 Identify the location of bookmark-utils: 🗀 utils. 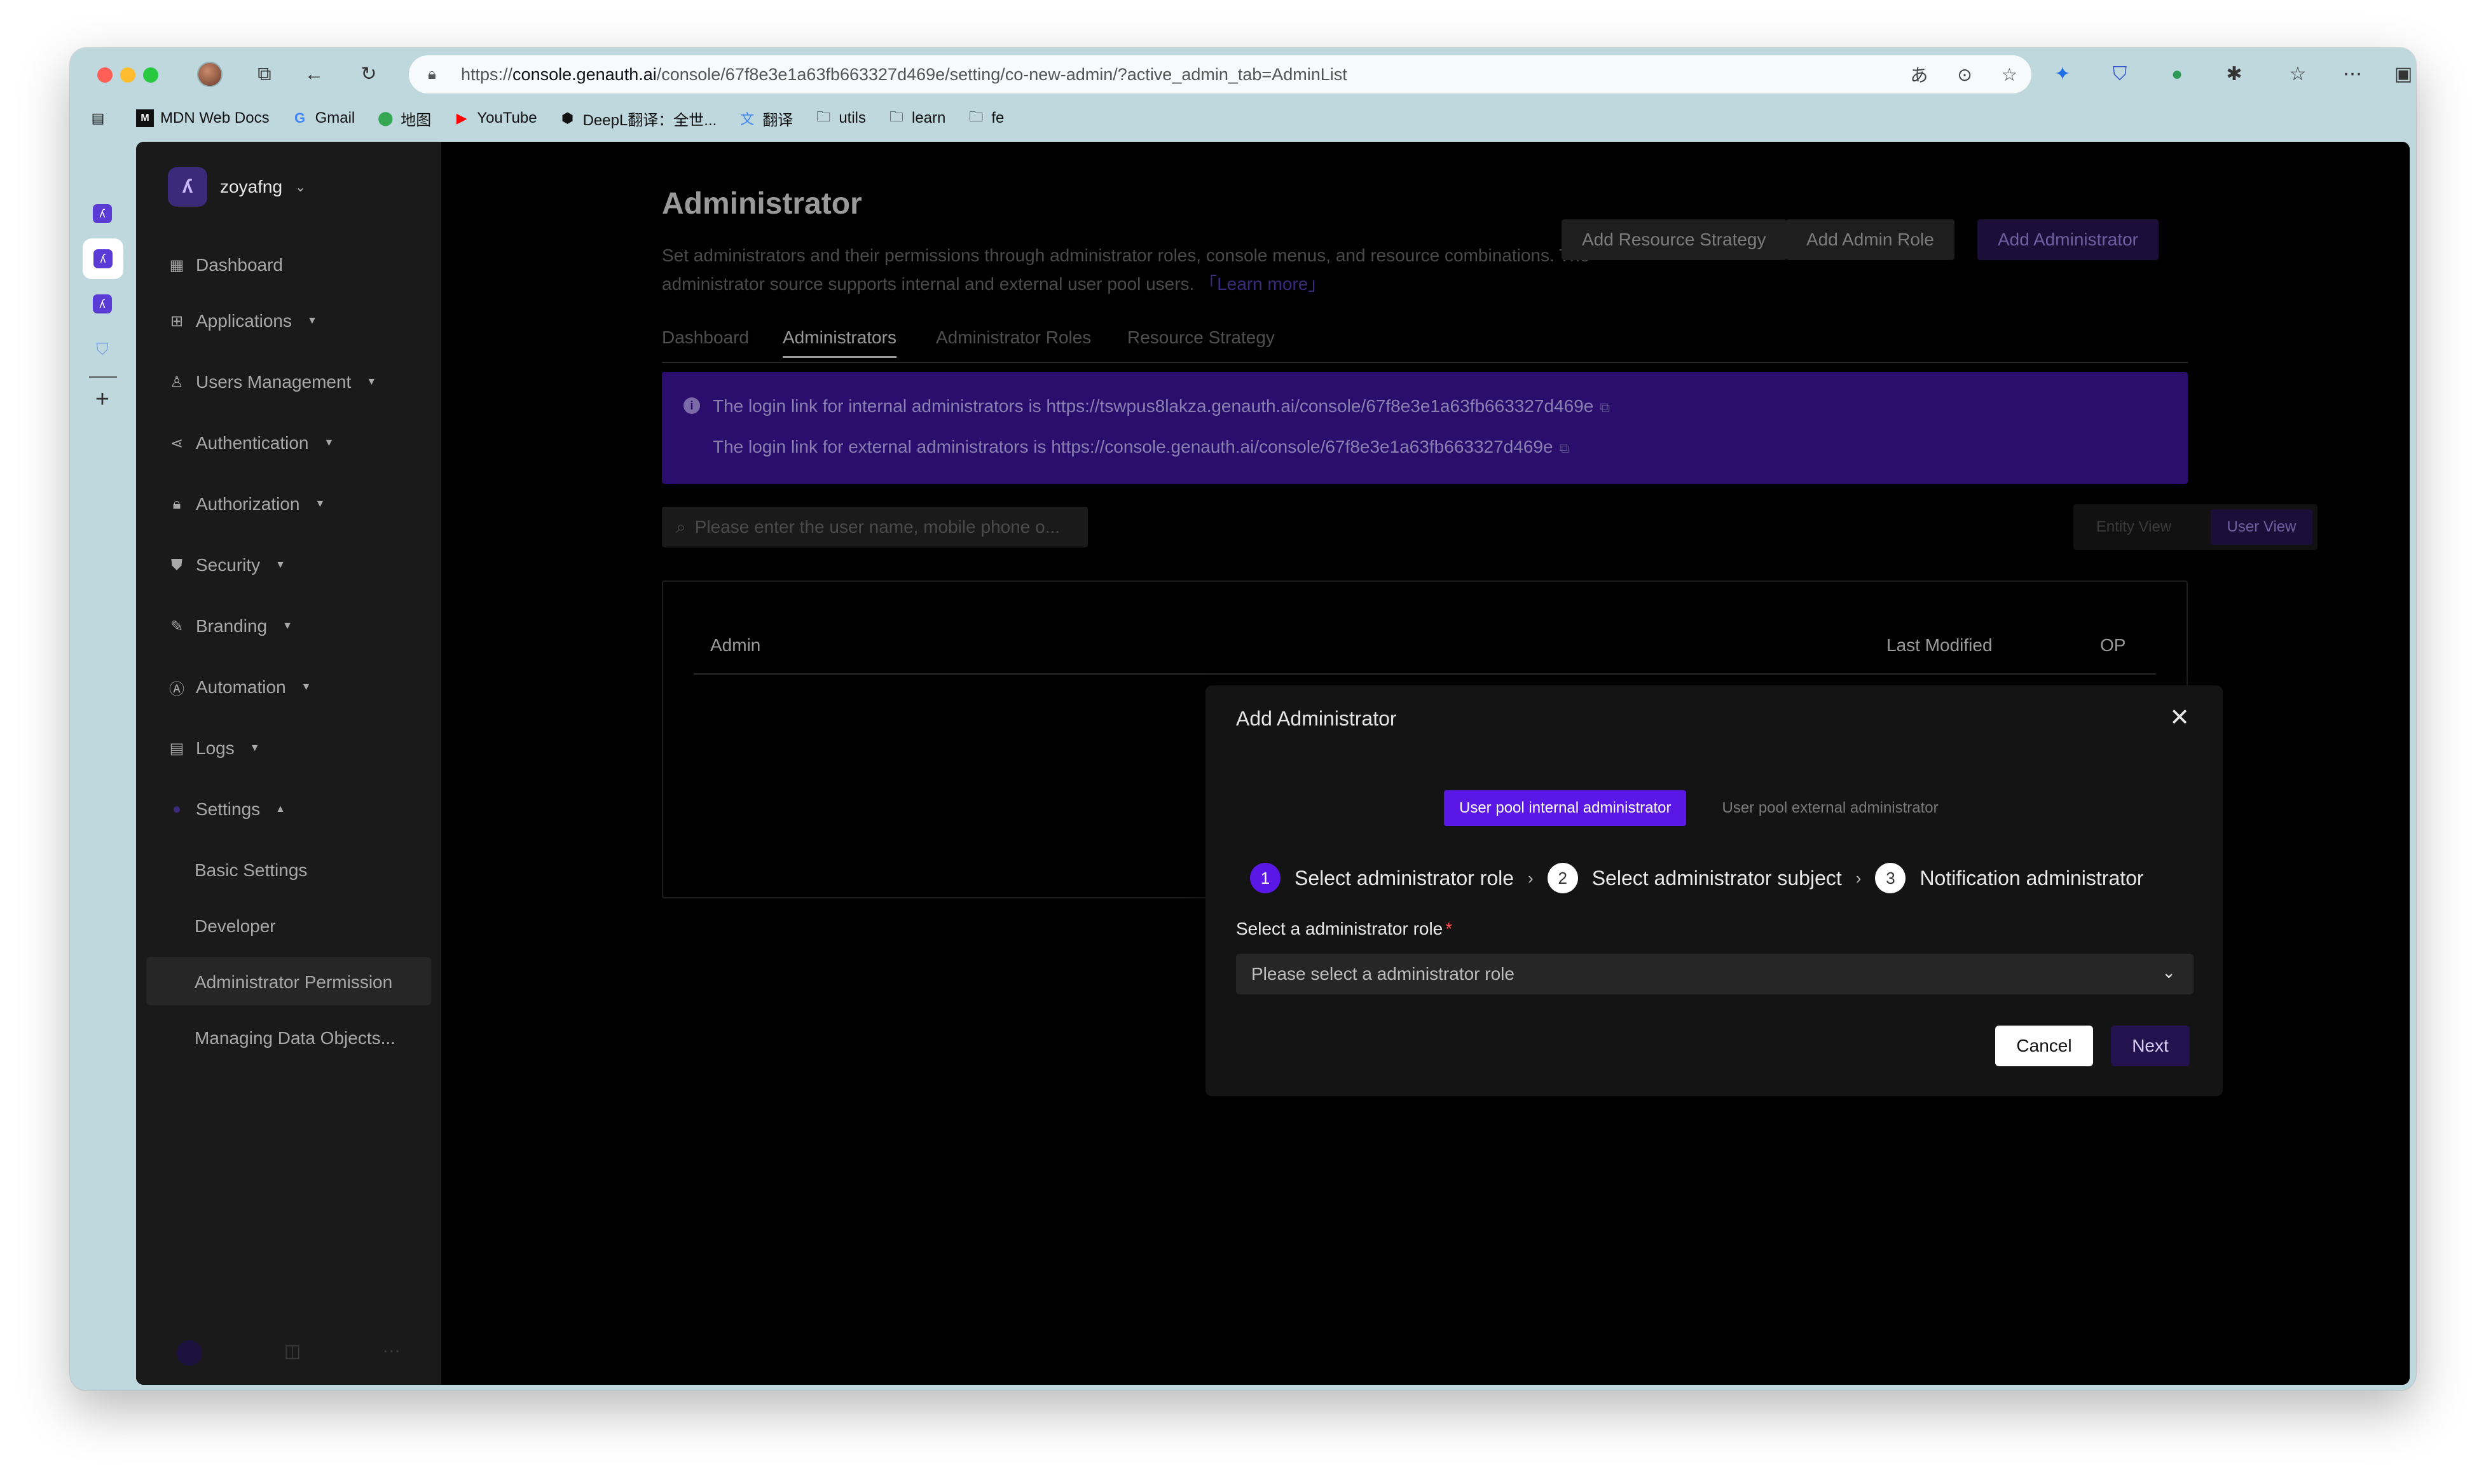
(840, 118).